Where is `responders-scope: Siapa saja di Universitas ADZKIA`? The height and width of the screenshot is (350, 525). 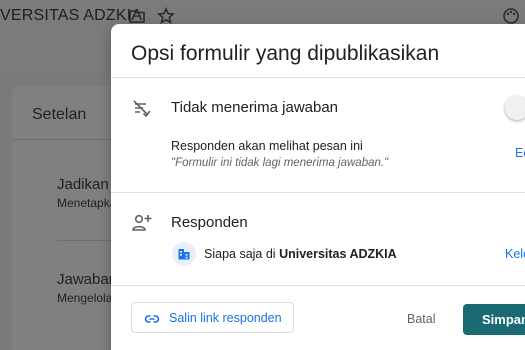
responders-scope: Siapa saja di Universitas ADZKIA is located at coordinates (300, 254).